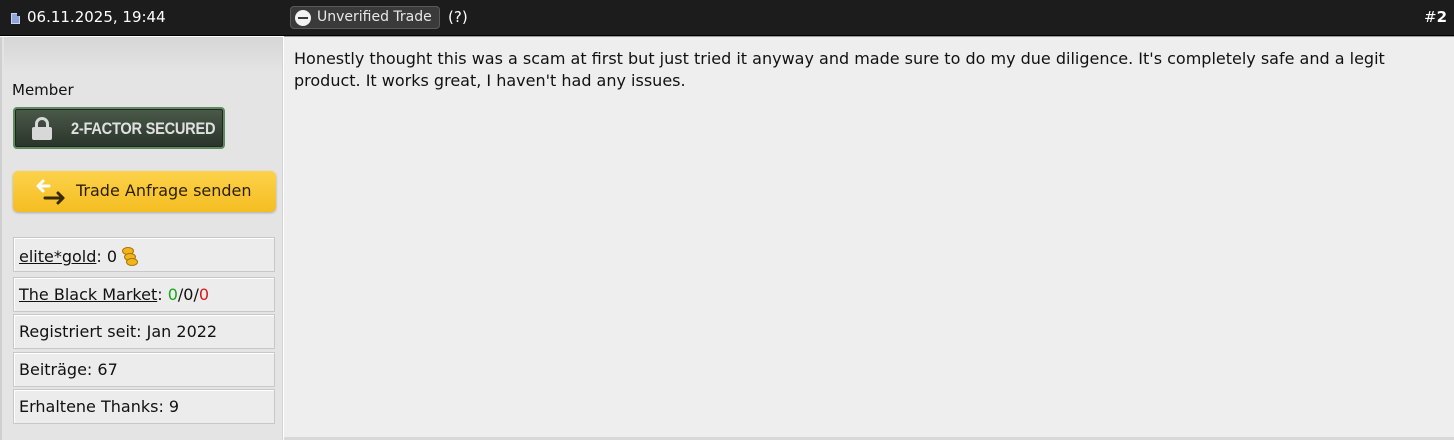 This screenshot has width=1454, height=440. What do you see at coordinates (144, 331) in the screenshot?
I see `registered-stat: Registriert seit: Jan 2022` at bounding box center [144, 331].